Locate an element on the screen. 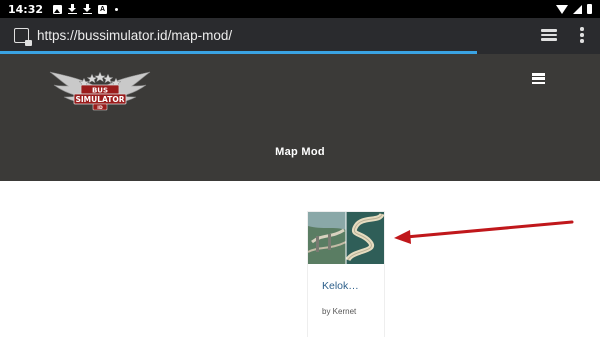  site-info-icon is located at coordinates (23, 36).